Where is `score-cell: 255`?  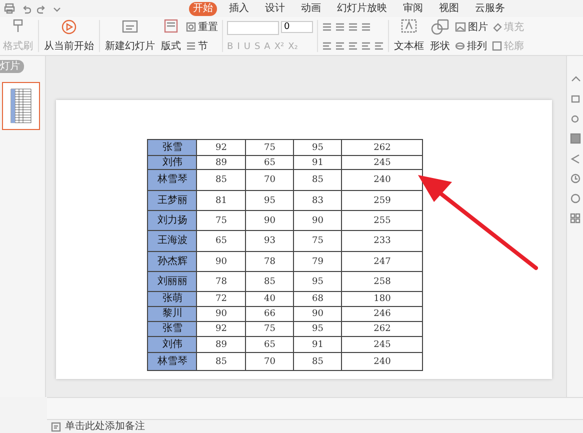 score-cell: 255 is located at coordinates (382, 220).